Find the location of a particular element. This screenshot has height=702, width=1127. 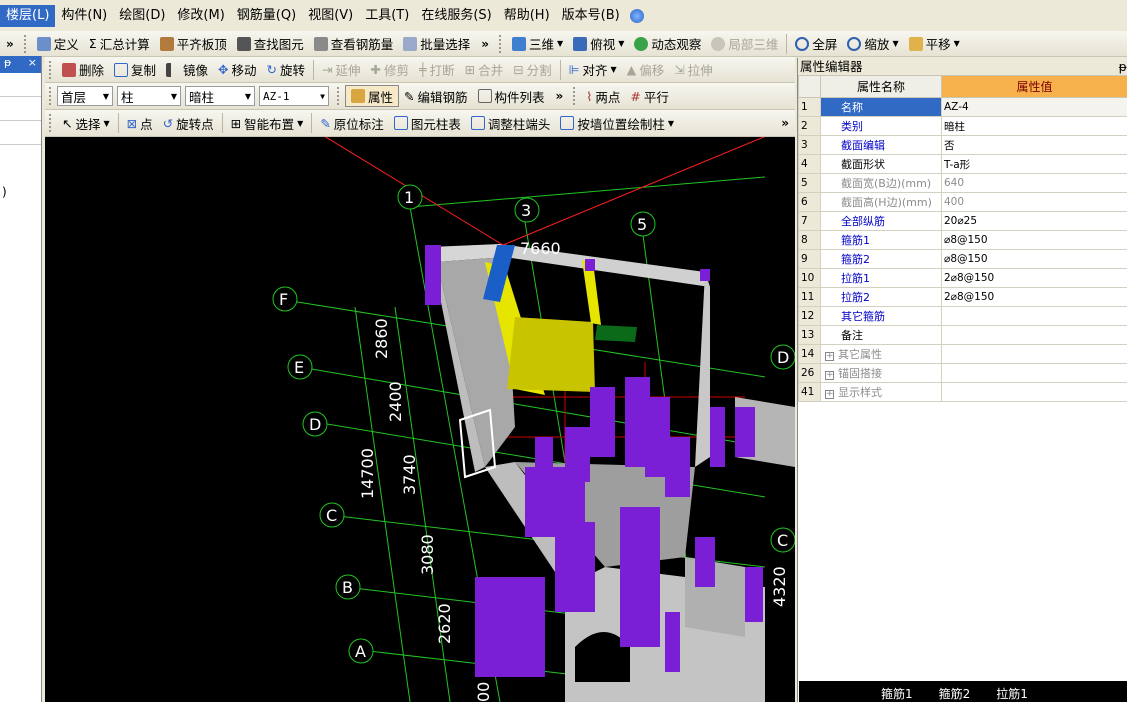

property-row: 14 + 其它属性 is located at coordinates (962, 354).